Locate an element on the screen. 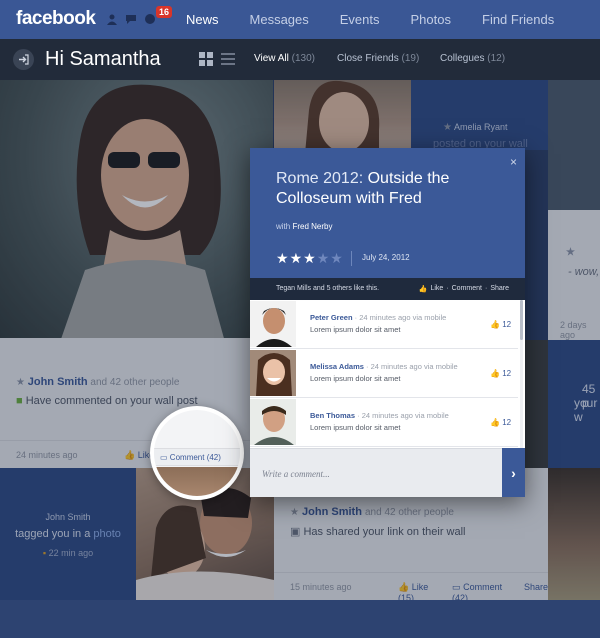  list-view-icon is located at coordinates (228, 59).